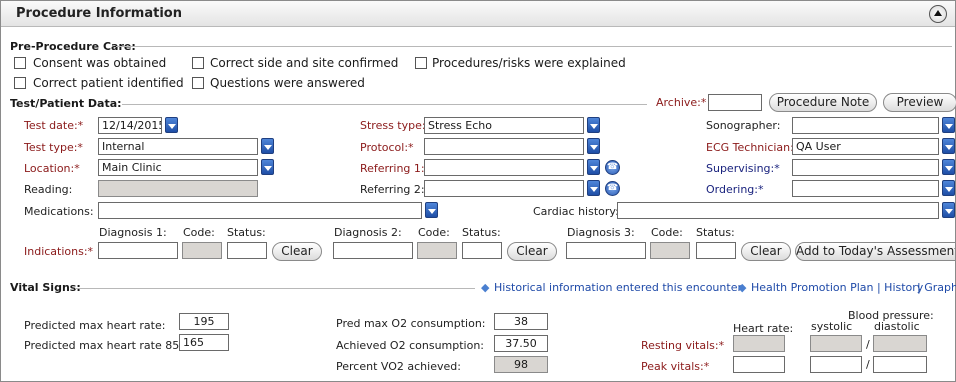 Image resolution: width=956 pixels, height=382 pixels. I want to click on side-site-checkbox, so click(198, 63).